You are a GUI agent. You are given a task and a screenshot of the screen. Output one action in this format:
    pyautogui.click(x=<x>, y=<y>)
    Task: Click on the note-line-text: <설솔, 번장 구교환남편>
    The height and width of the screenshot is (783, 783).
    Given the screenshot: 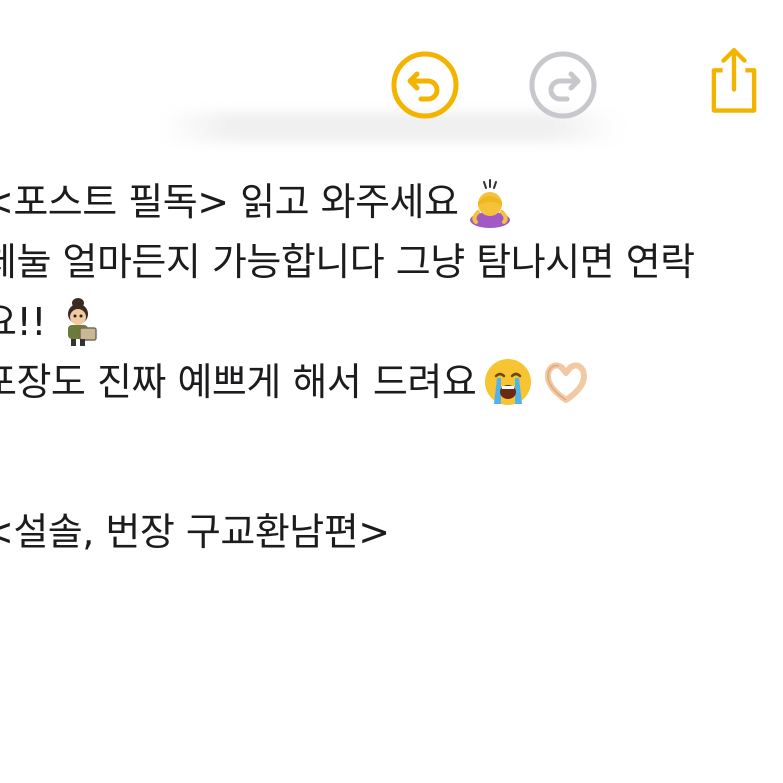 What is the action you would take?
    pyautogui.click(x=195, y=532)
    